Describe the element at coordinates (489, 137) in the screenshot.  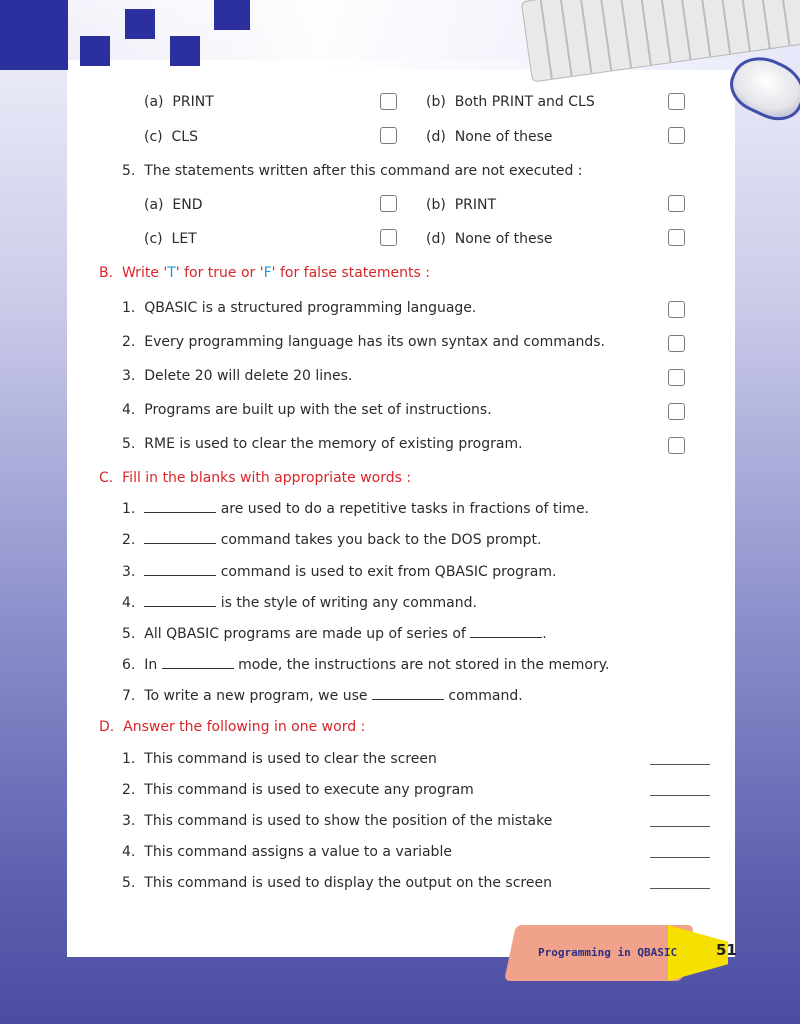
I see `q4-option-d: (d) None of these` at that location.